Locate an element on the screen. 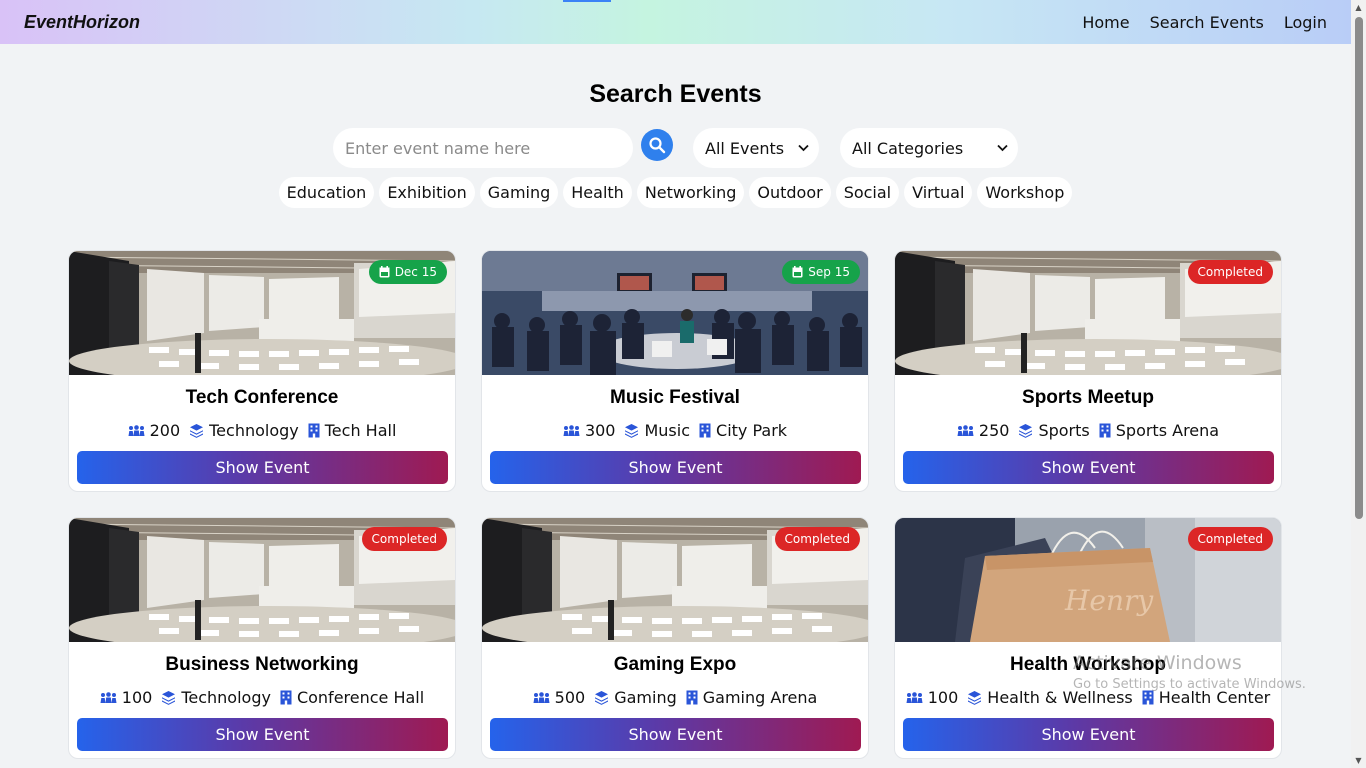 The image size is (1366, 768). category-filter-value: All Categories is located at coordinates (908, 148).